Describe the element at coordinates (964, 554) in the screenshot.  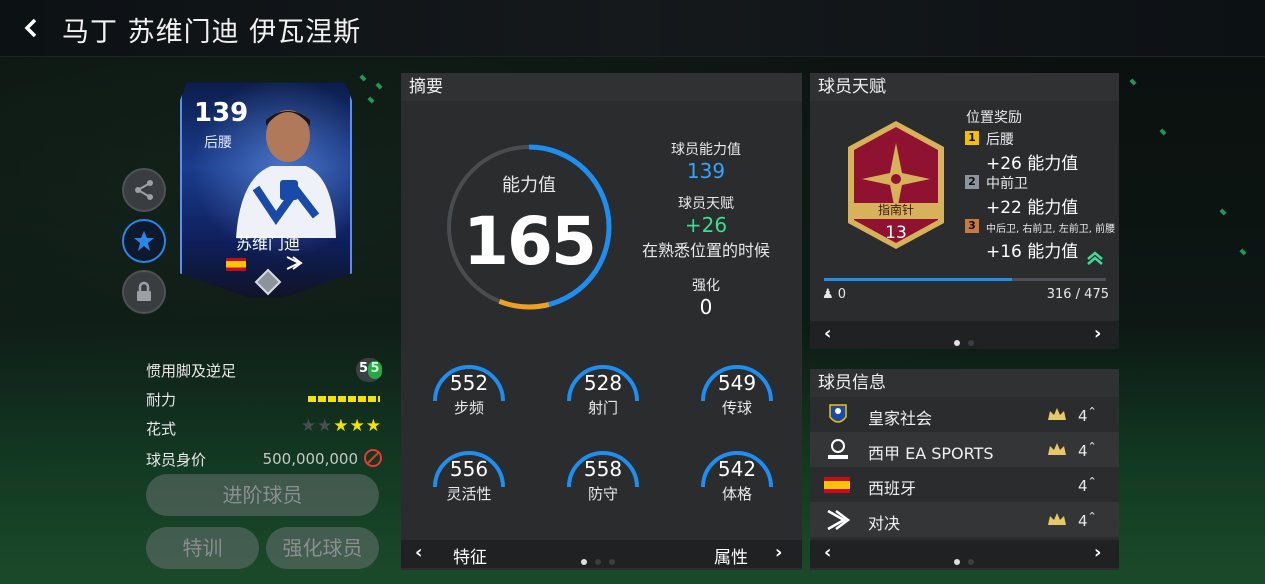
I see `info-footer: ‹ ›` at that location.